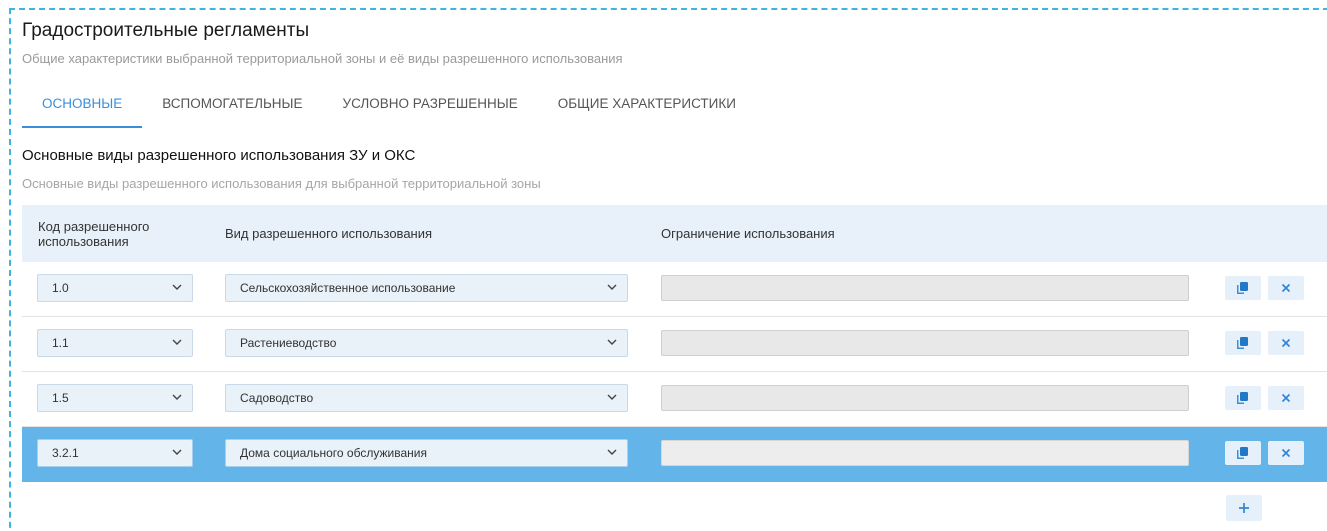  Describe the element at coordinates (115, 453) in the screenshot. I see `code-select: 3.2.1` at that location.